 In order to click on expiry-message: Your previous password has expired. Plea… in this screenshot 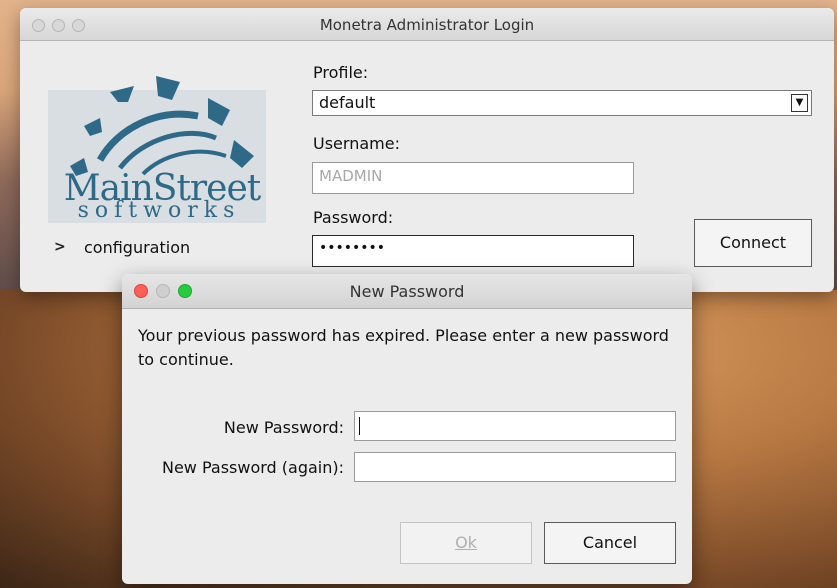, I will do `click(403, 347)`.